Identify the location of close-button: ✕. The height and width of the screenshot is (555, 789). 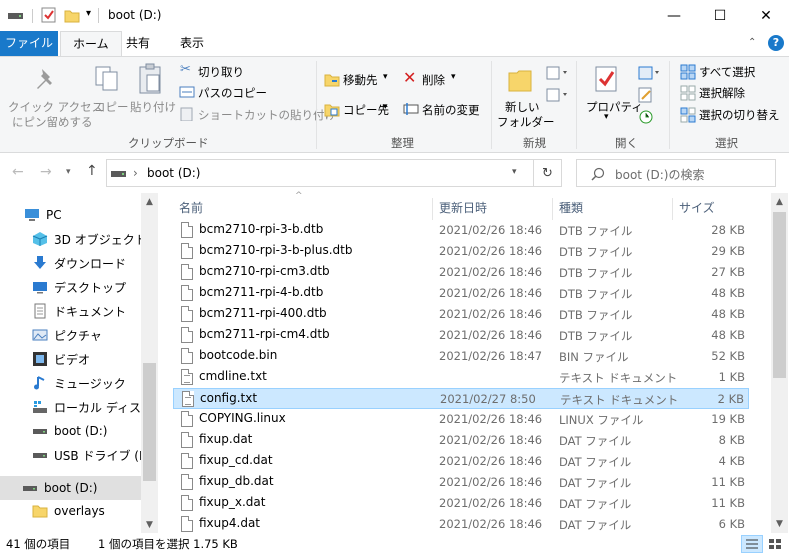
(766, 15).